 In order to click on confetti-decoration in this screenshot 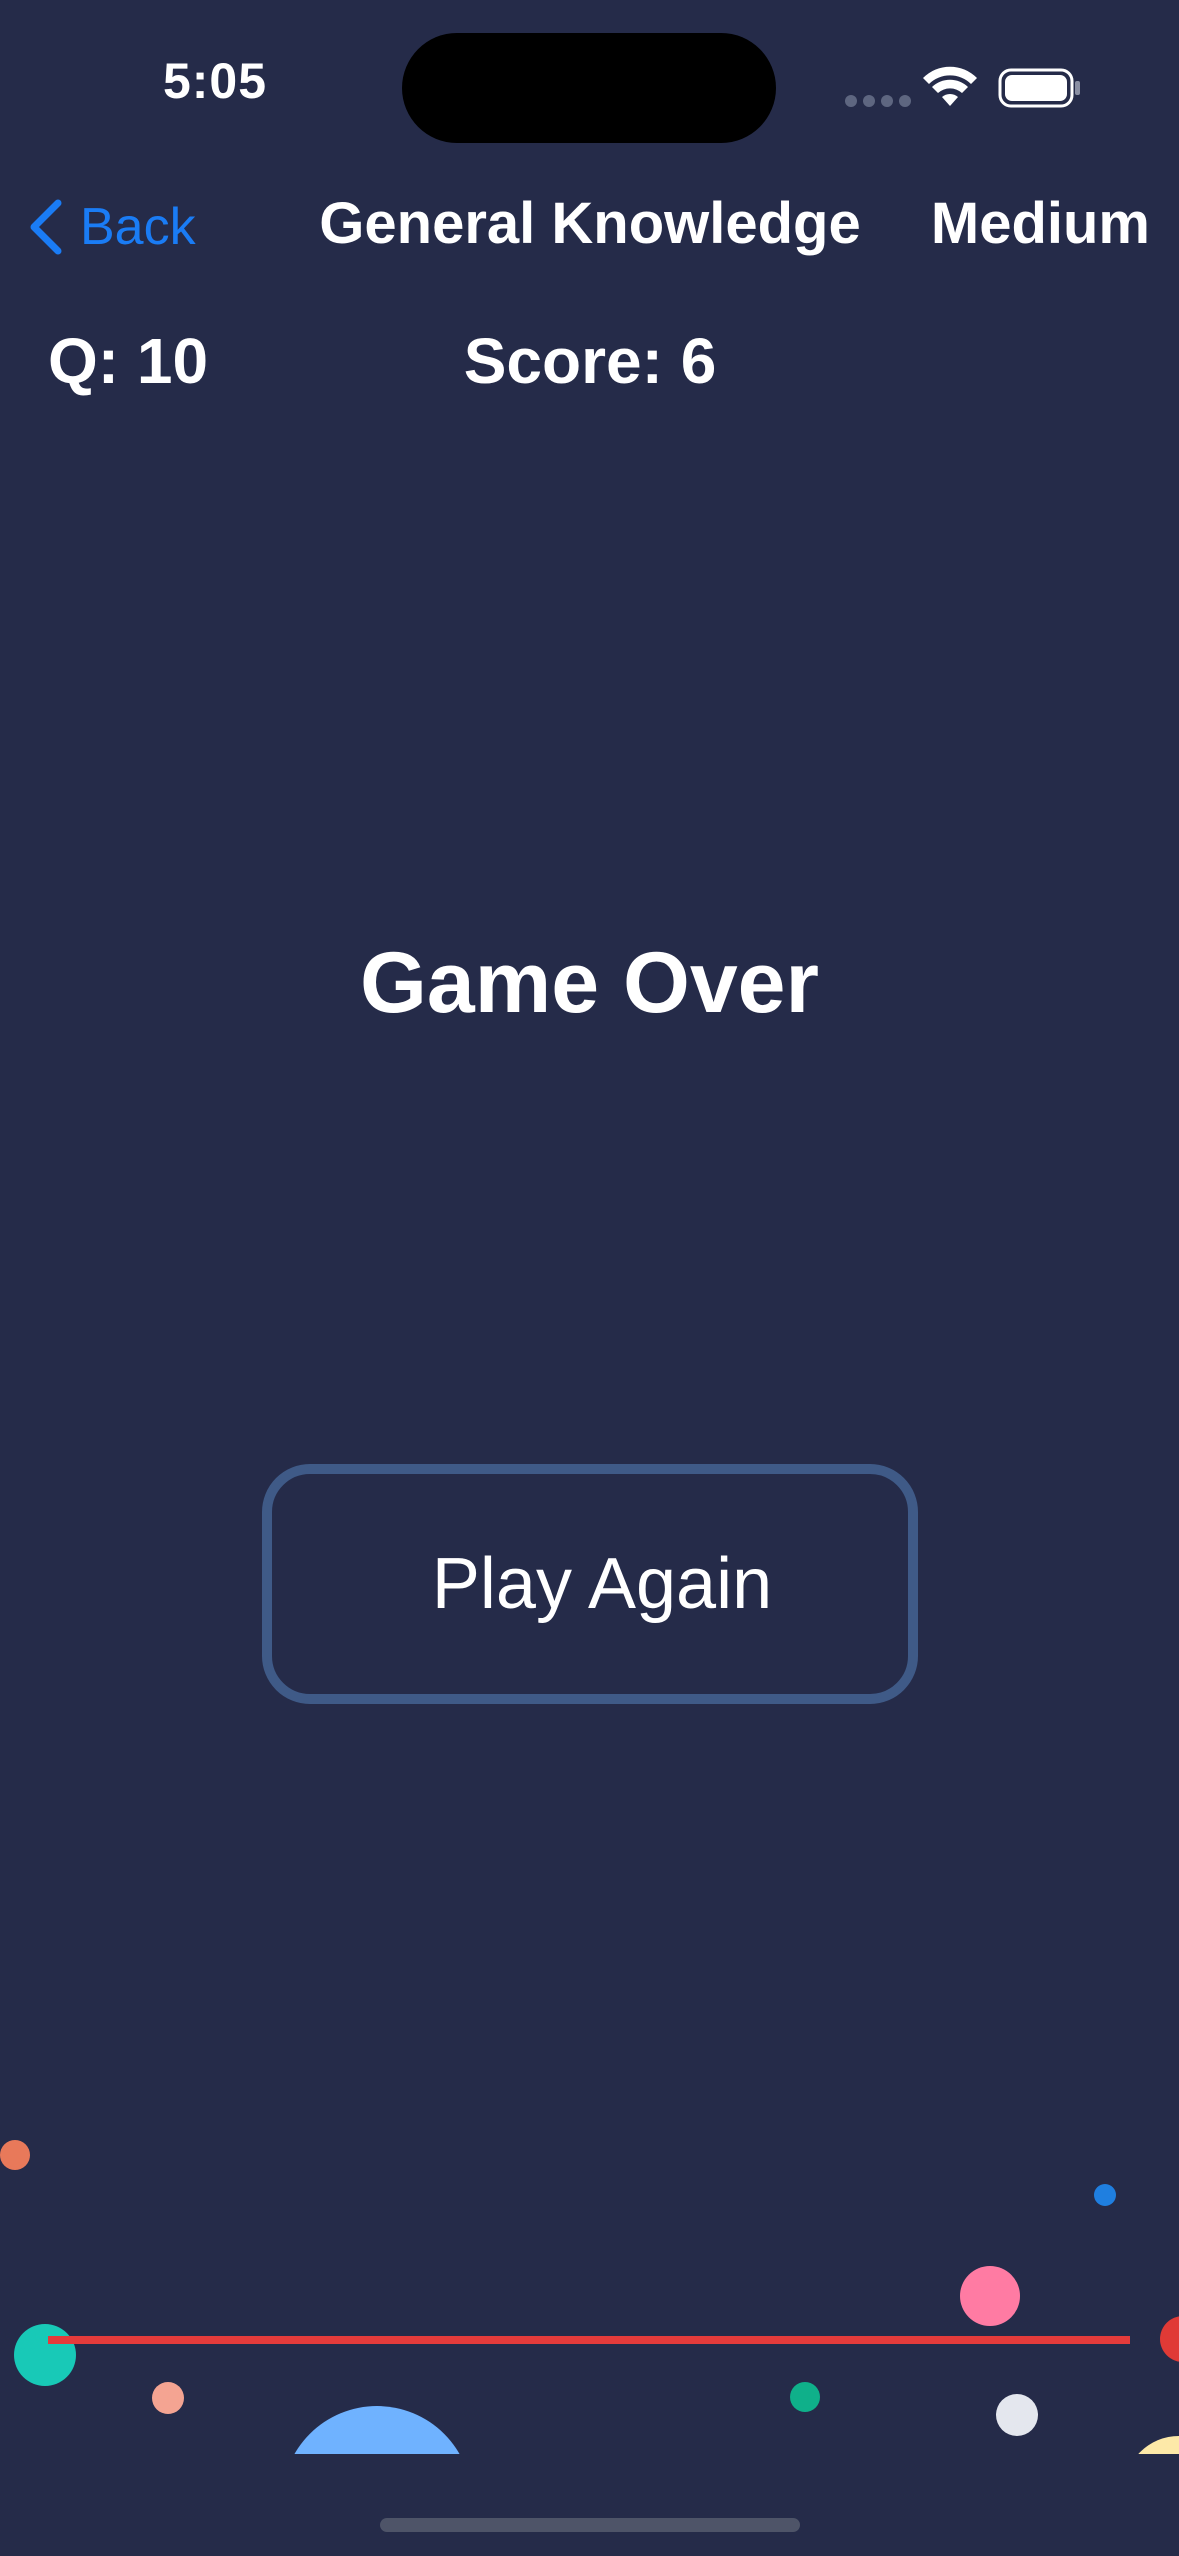, I will do `click(589, 2277)`.